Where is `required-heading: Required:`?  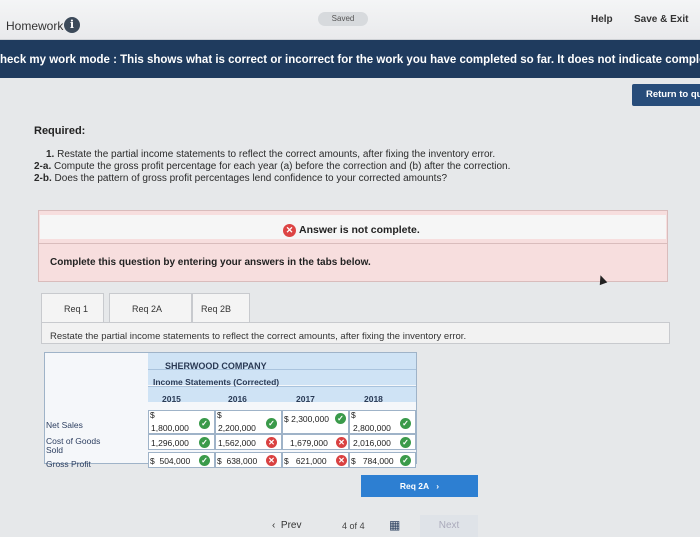 required-heading: Required: is located at coordinates (60, 131).